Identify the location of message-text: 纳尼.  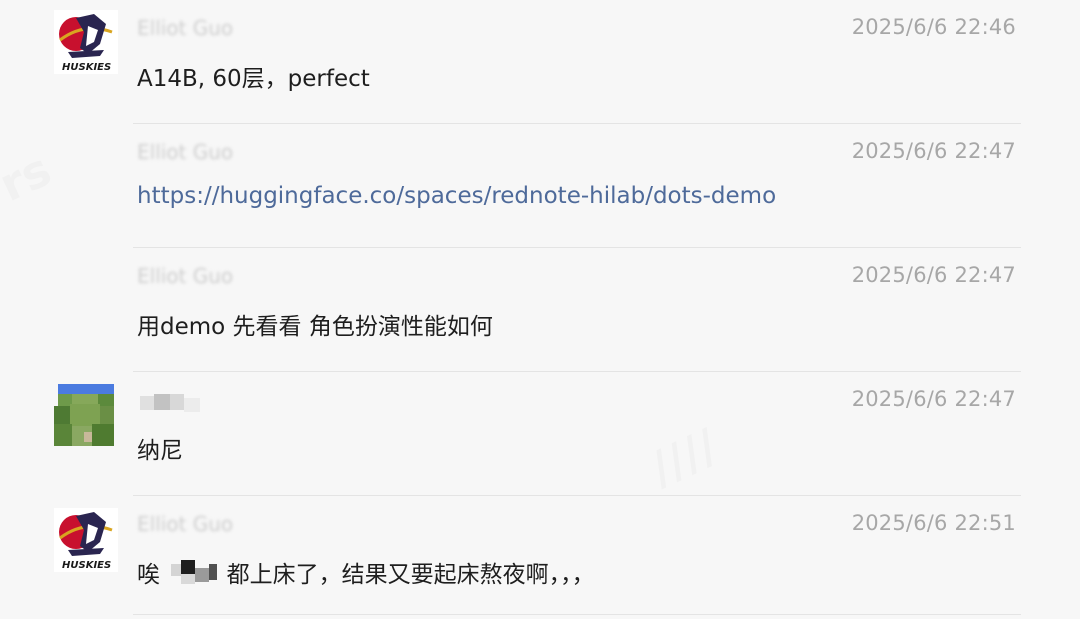
(160, 448).